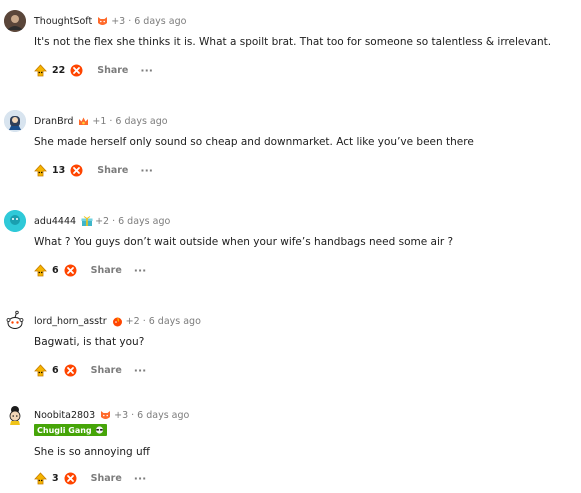  Describe the element at coordinates (89, 342) in the screenshot. I see `comment-text: Bagwati, is that you?` at that location.